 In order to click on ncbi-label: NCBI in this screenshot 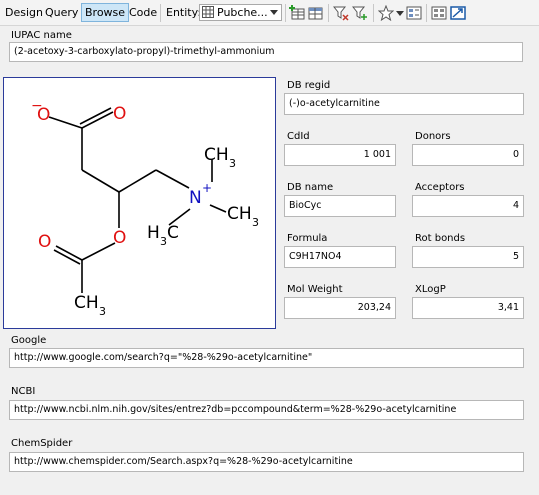, I will do `click(23, 391)`.